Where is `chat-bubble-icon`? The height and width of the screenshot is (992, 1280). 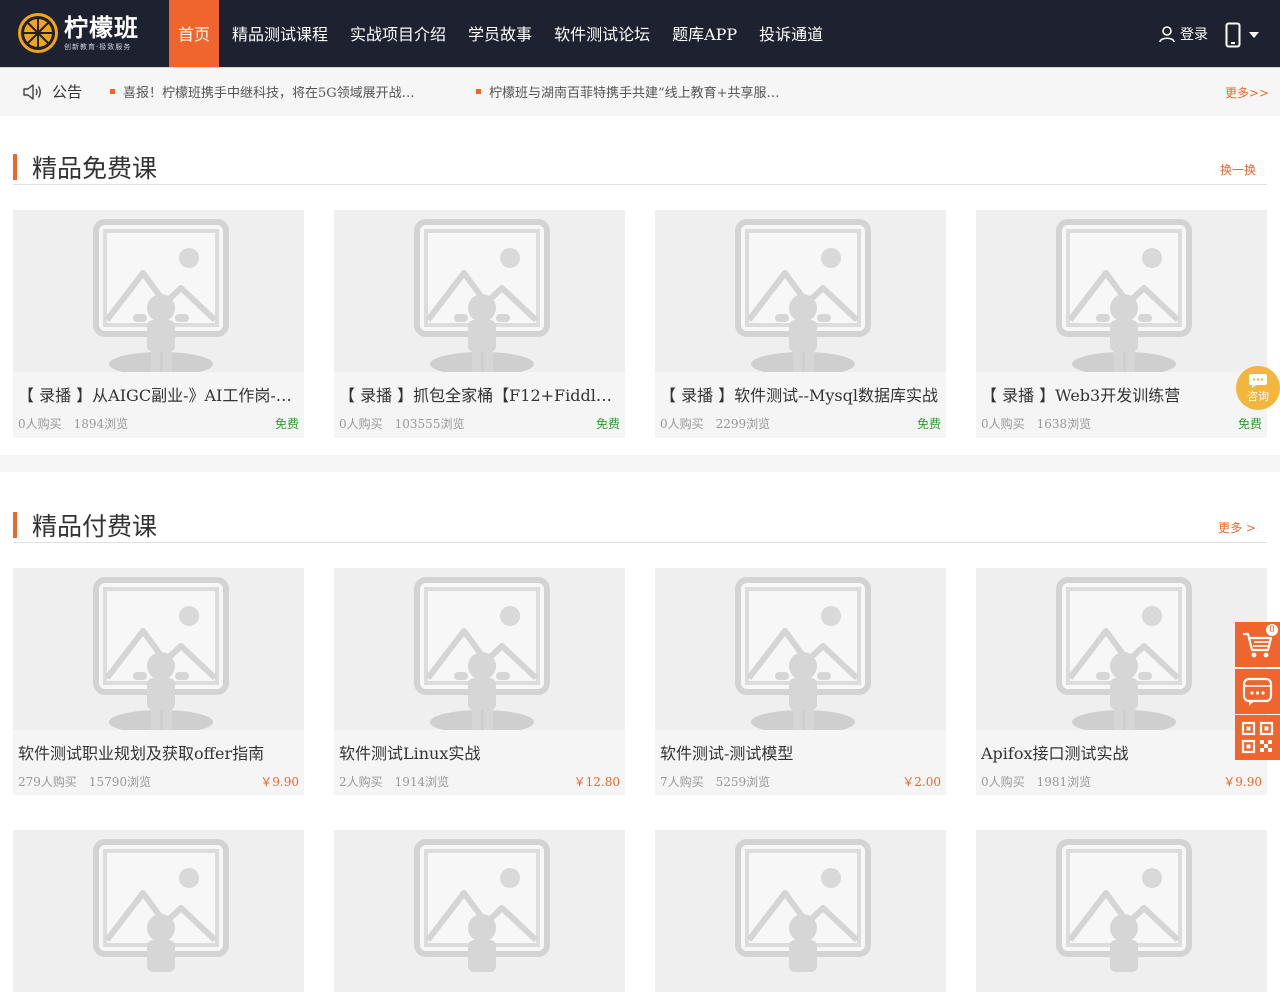 chat-bubble-icon is located at coordinates (1258, 381).